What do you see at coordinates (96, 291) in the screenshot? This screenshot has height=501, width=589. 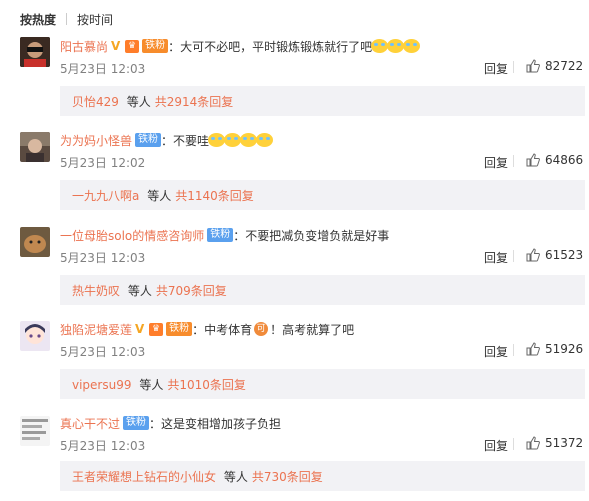 I see `reply-users: 热牛奶叹` at bounding box center [96, 291].